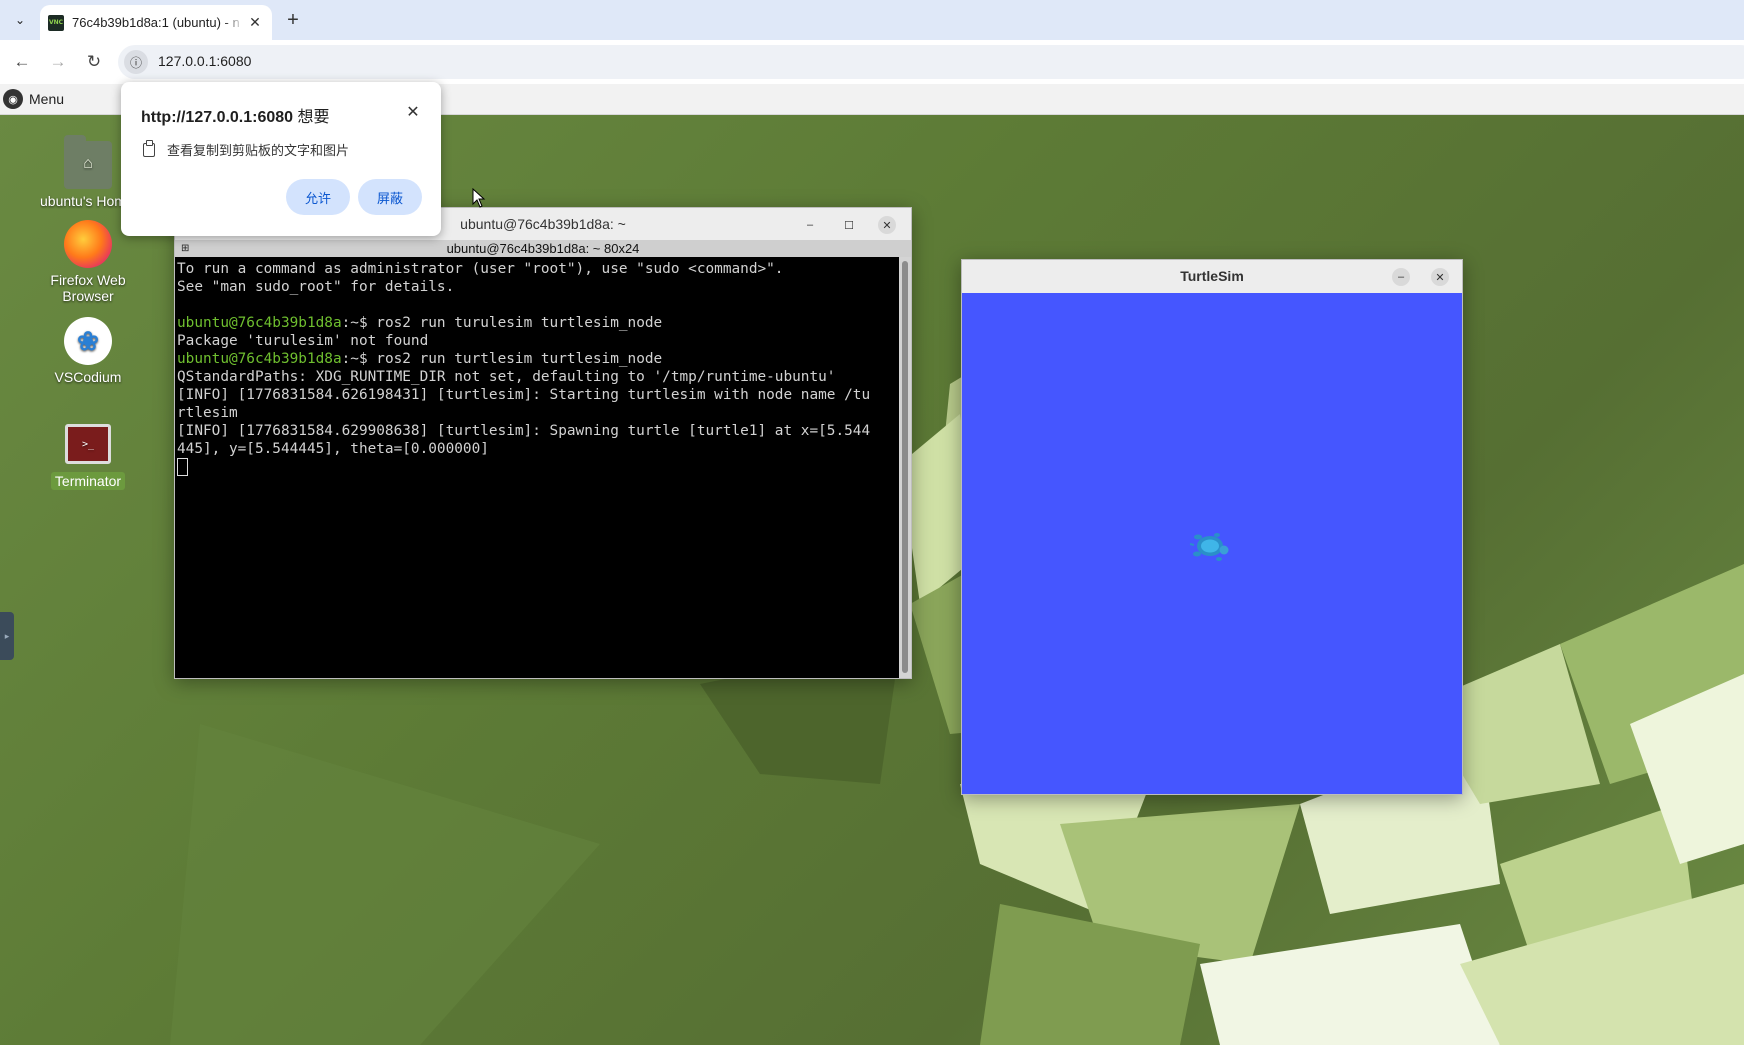 Image resolution: width=1744 pixels, height=1045 pixels. I want to click on browser-tabstrip: ⌄ VNC 76c4b39b1d8a:1 (ubuntu) - n ✕ +, so click(872, 20).